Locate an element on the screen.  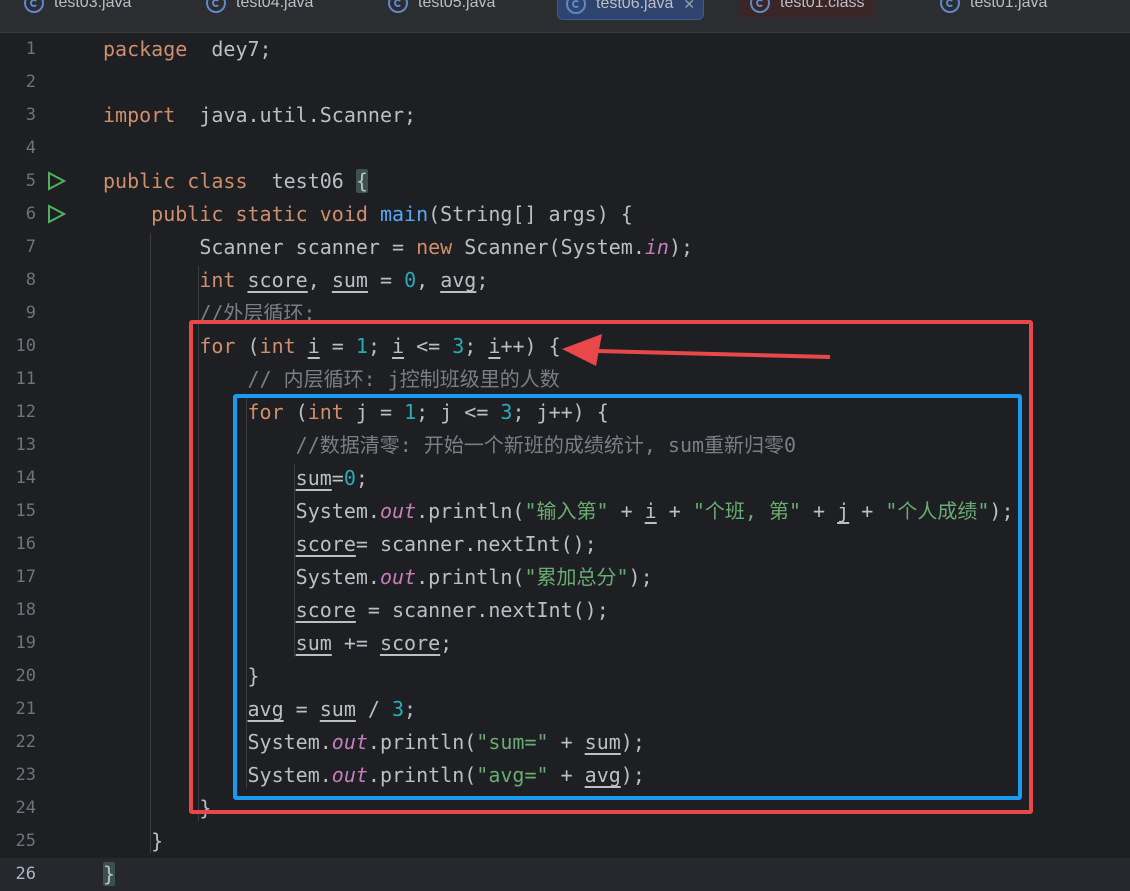
annotation-arrow is located at coordinates (696, 350).